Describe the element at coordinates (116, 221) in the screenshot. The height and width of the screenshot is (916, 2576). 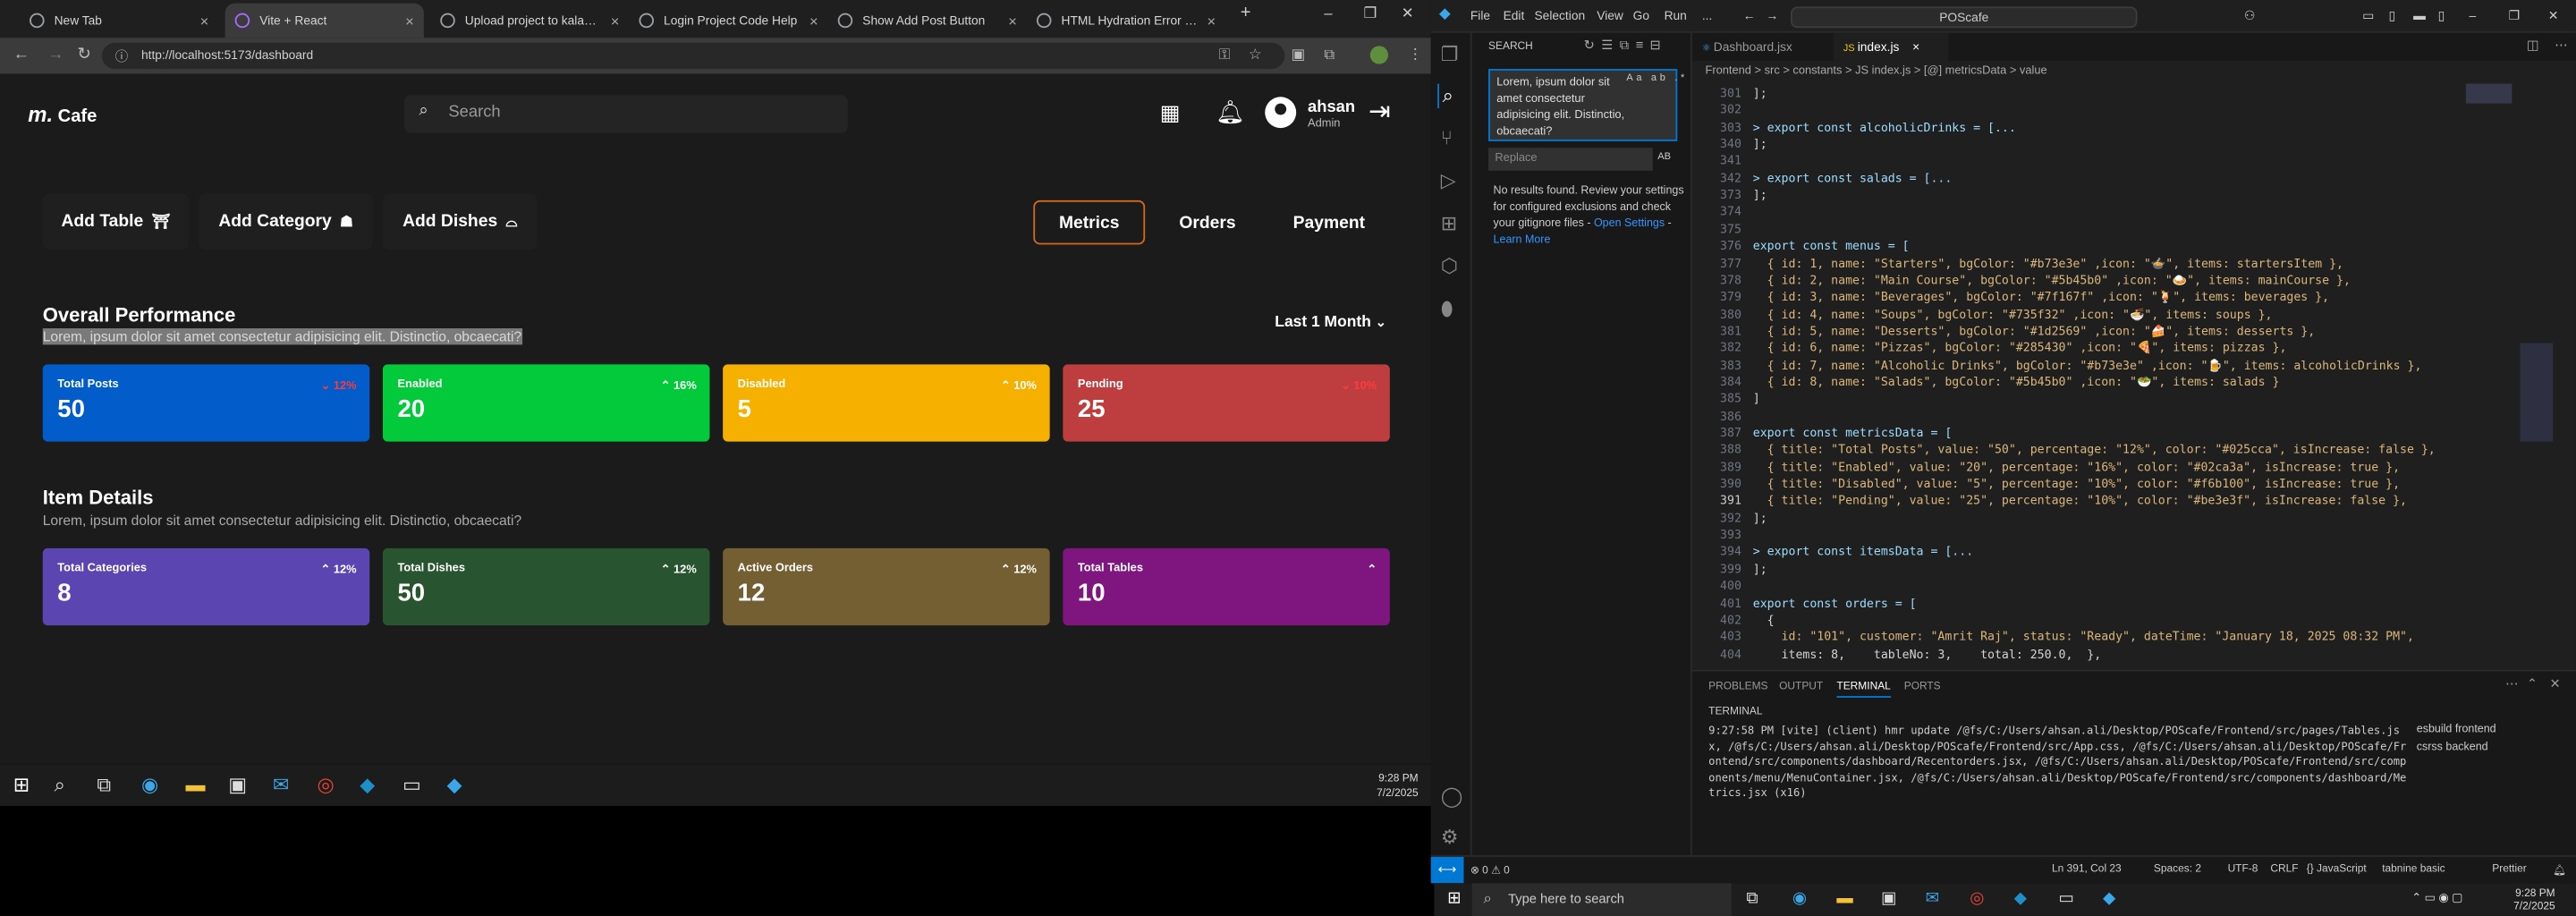
I see `add-table-button: Add Table ⛩` at that location.